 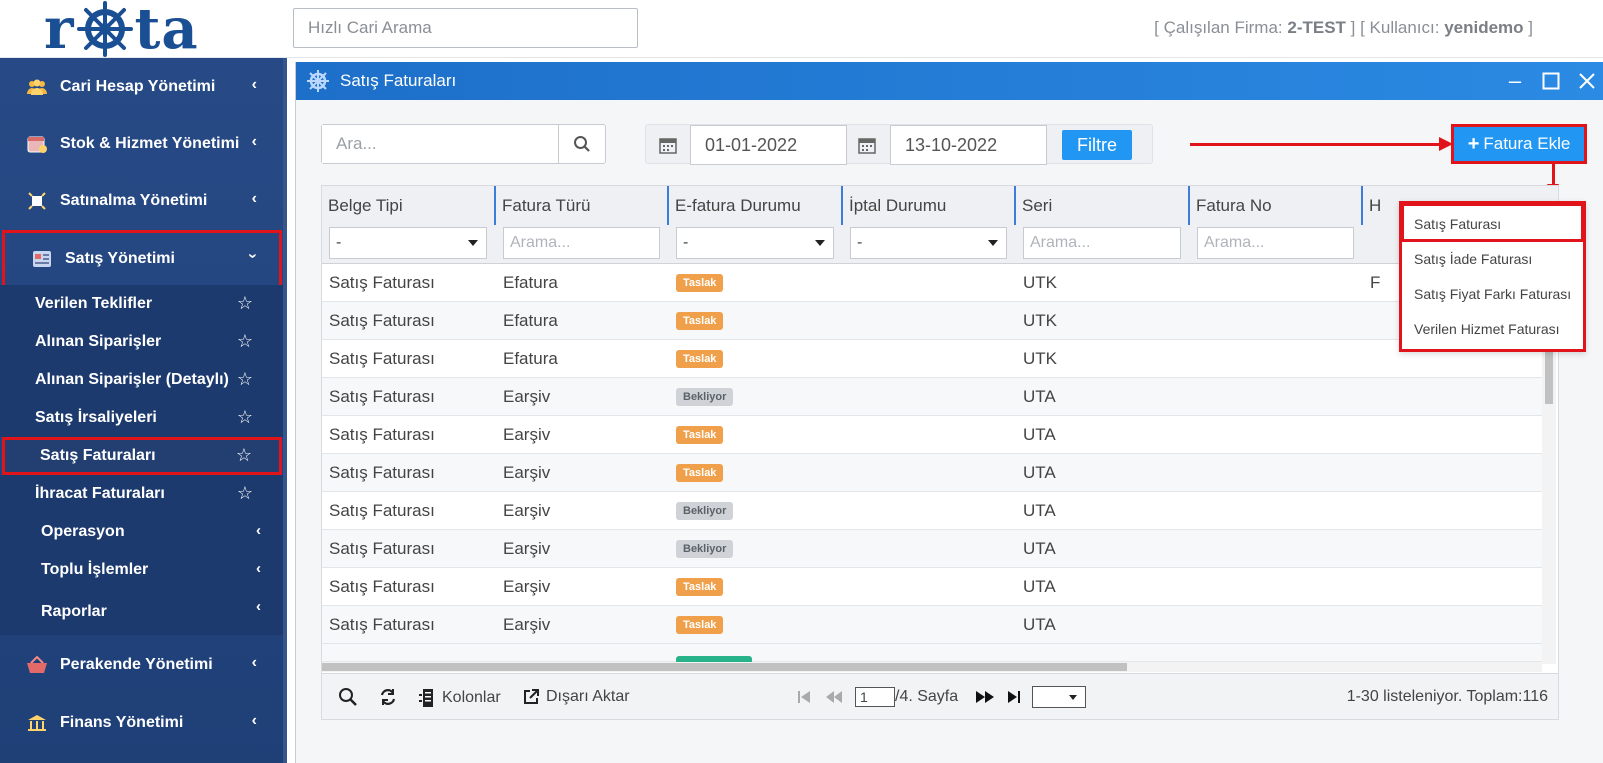 What do you see at coordinates (700, 625) in the screenshot?
I see `status-badge: Taslak` at bounding box center [700, 625].